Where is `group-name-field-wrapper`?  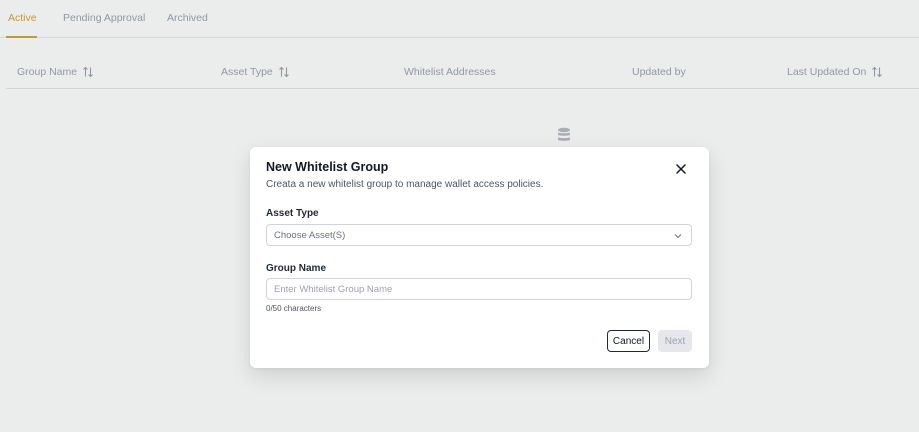
group-name-field-wrapper is located at coordinates (479, 289).